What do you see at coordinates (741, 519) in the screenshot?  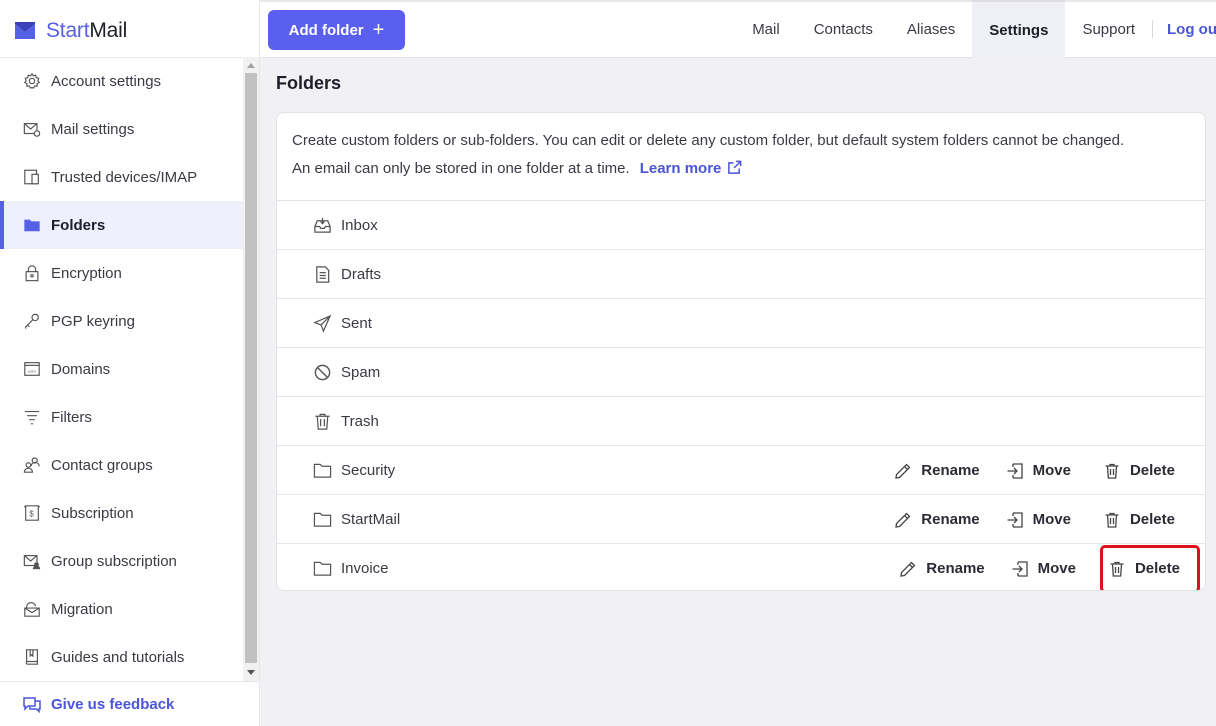 I see `folder-row-startmail: StartMail Rename Move Delete` at bounding box center [741, 519].